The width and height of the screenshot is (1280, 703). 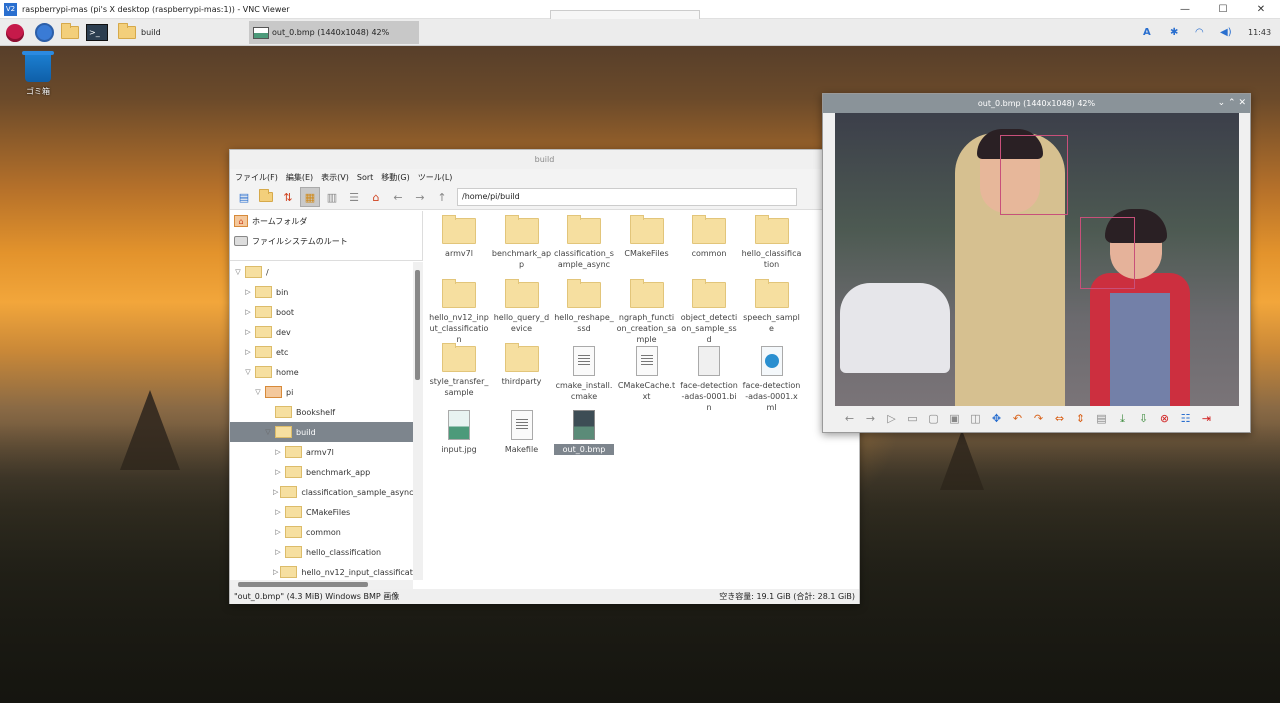 What do you see at coordinates (376, 197) in the screenshot?
I see `home-icon: ⌂` at bounding box center [376, 197].